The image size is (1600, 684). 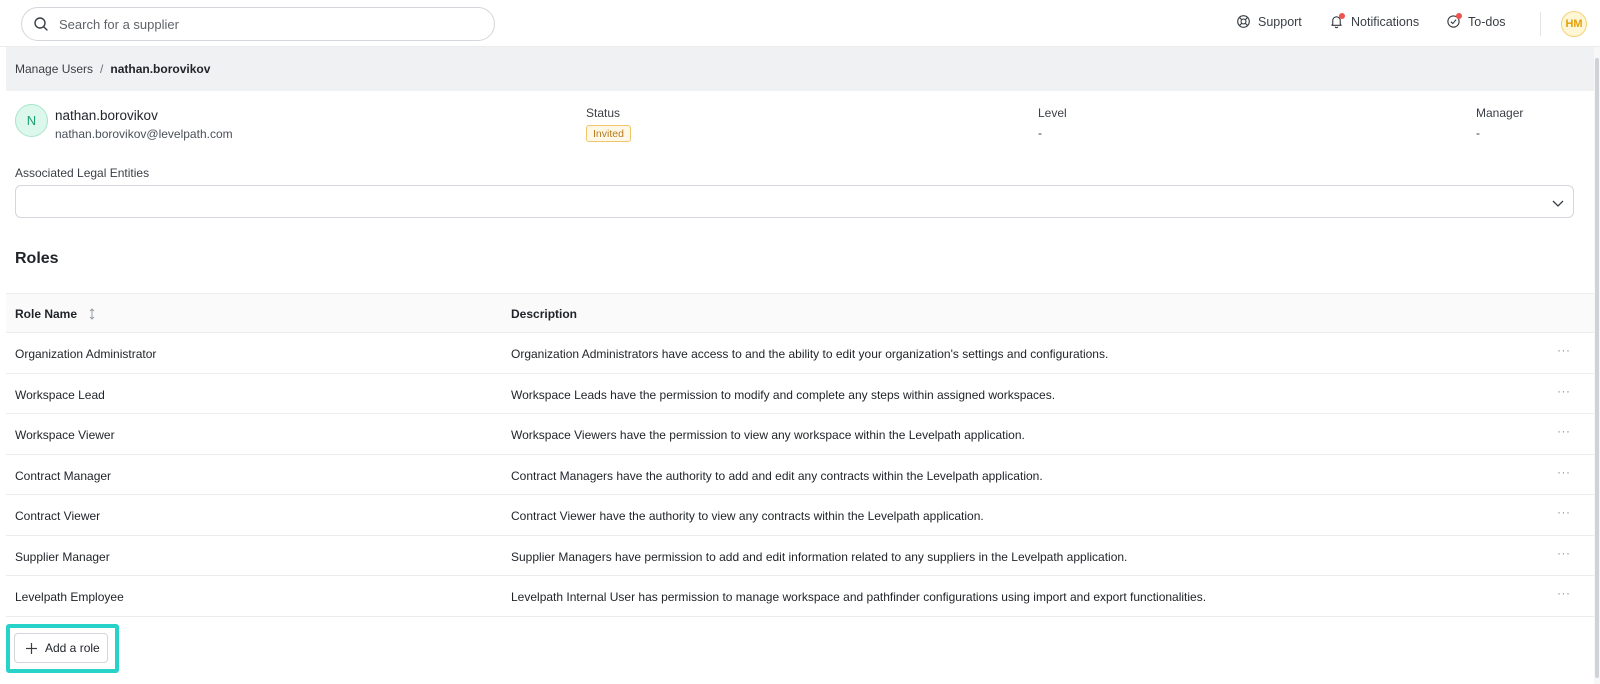 What do you see at coordinates (69, 597) in the screenshot?
I see `role-name: Levelpath Employee` at bounding box center [69, 597].